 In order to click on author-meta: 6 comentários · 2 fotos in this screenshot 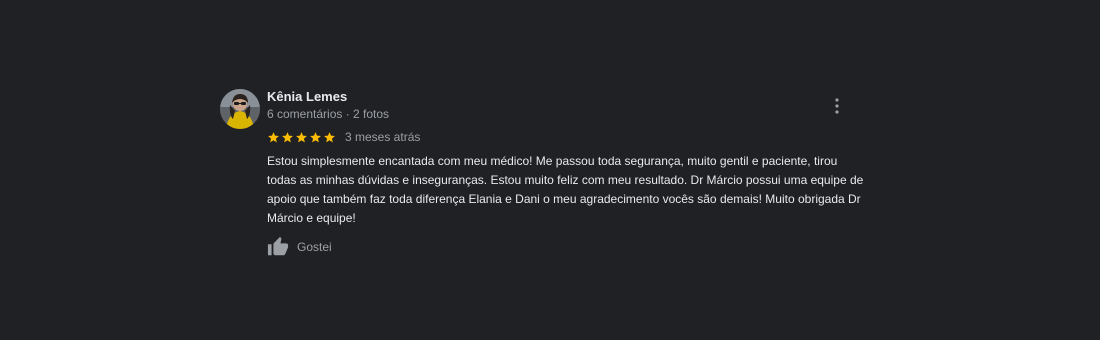, I will do `click(328, 114)`.